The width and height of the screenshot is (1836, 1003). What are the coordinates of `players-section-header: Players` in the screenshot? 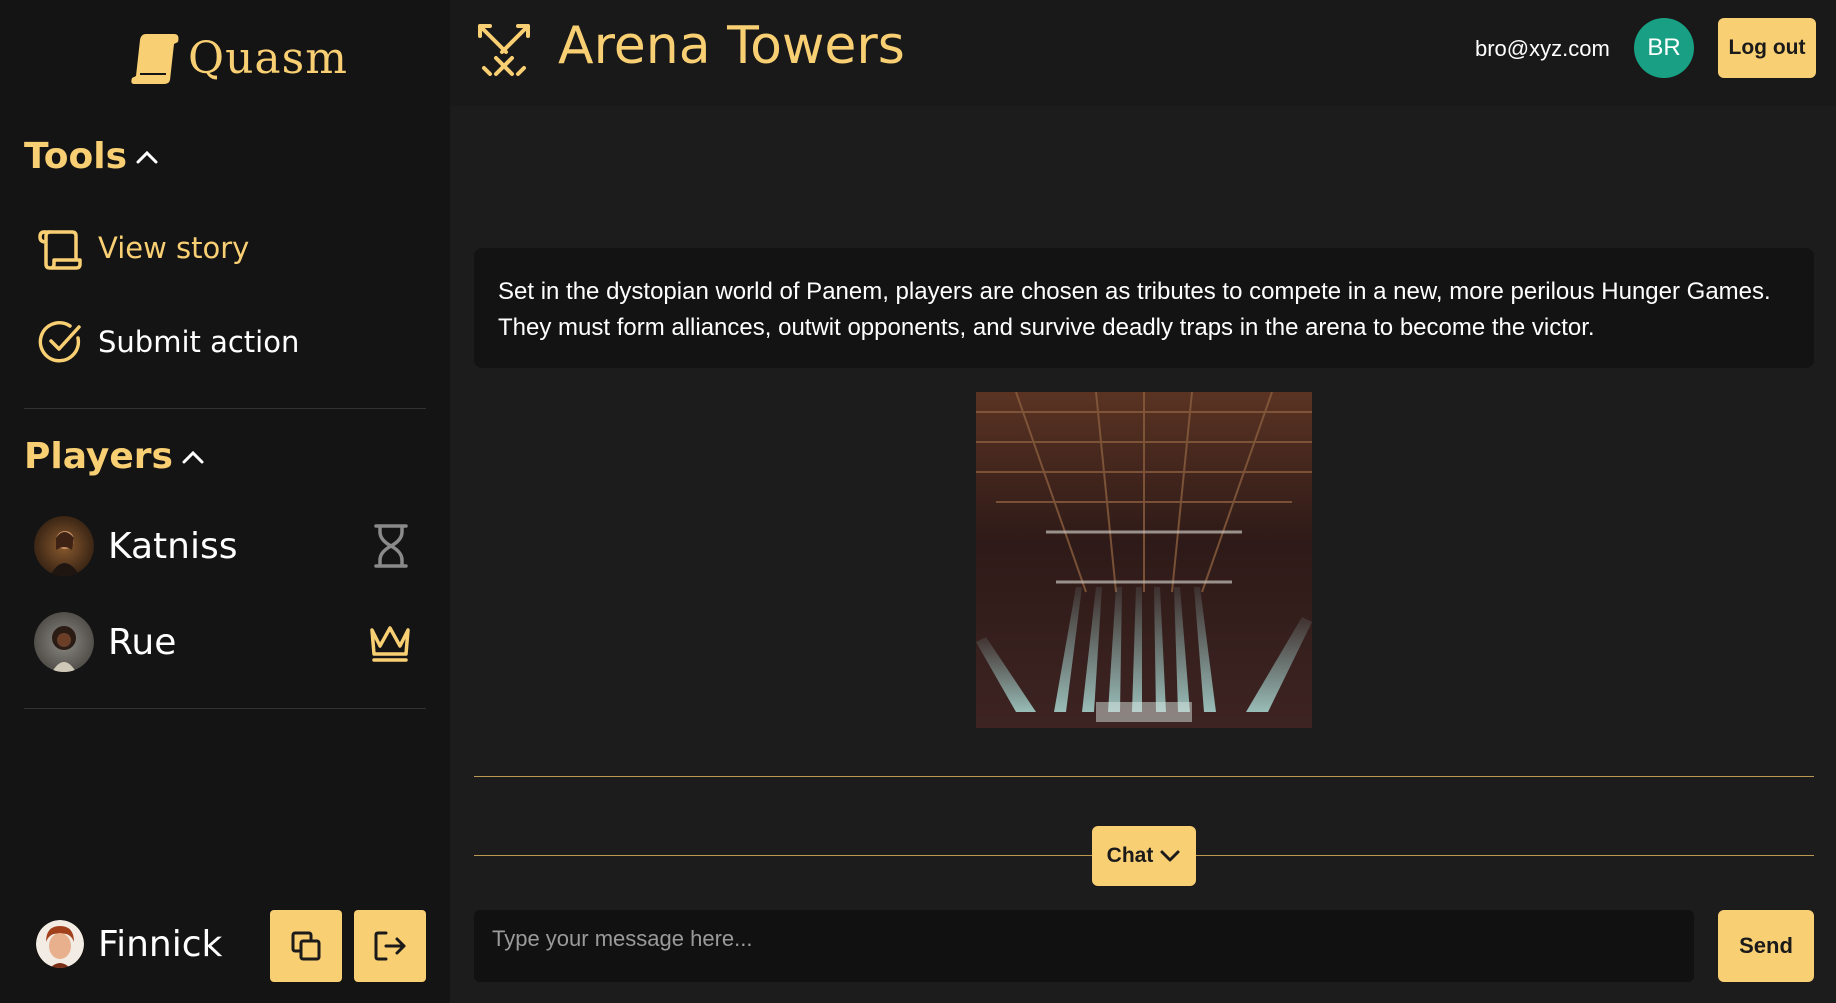 It's located at (114, 456).